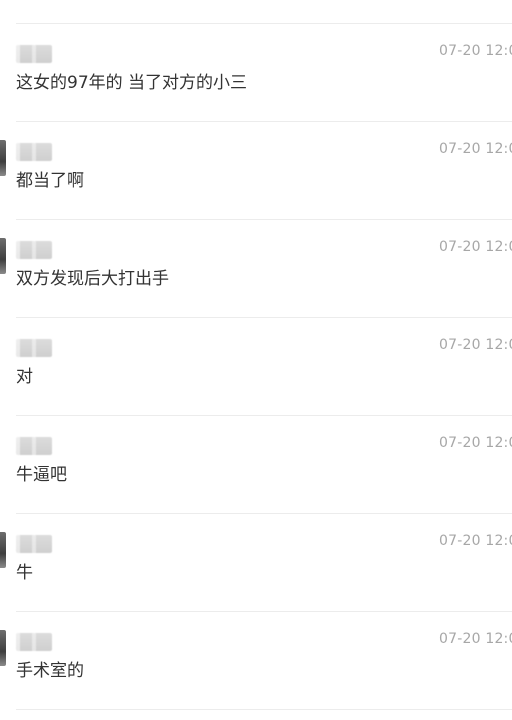 The height and width of the screenshot is (720, 512). Describe the element at coordinates (256, 171) in the screenshot. I see `comment-item: 07-20 12:03 都当了啊` at that location.